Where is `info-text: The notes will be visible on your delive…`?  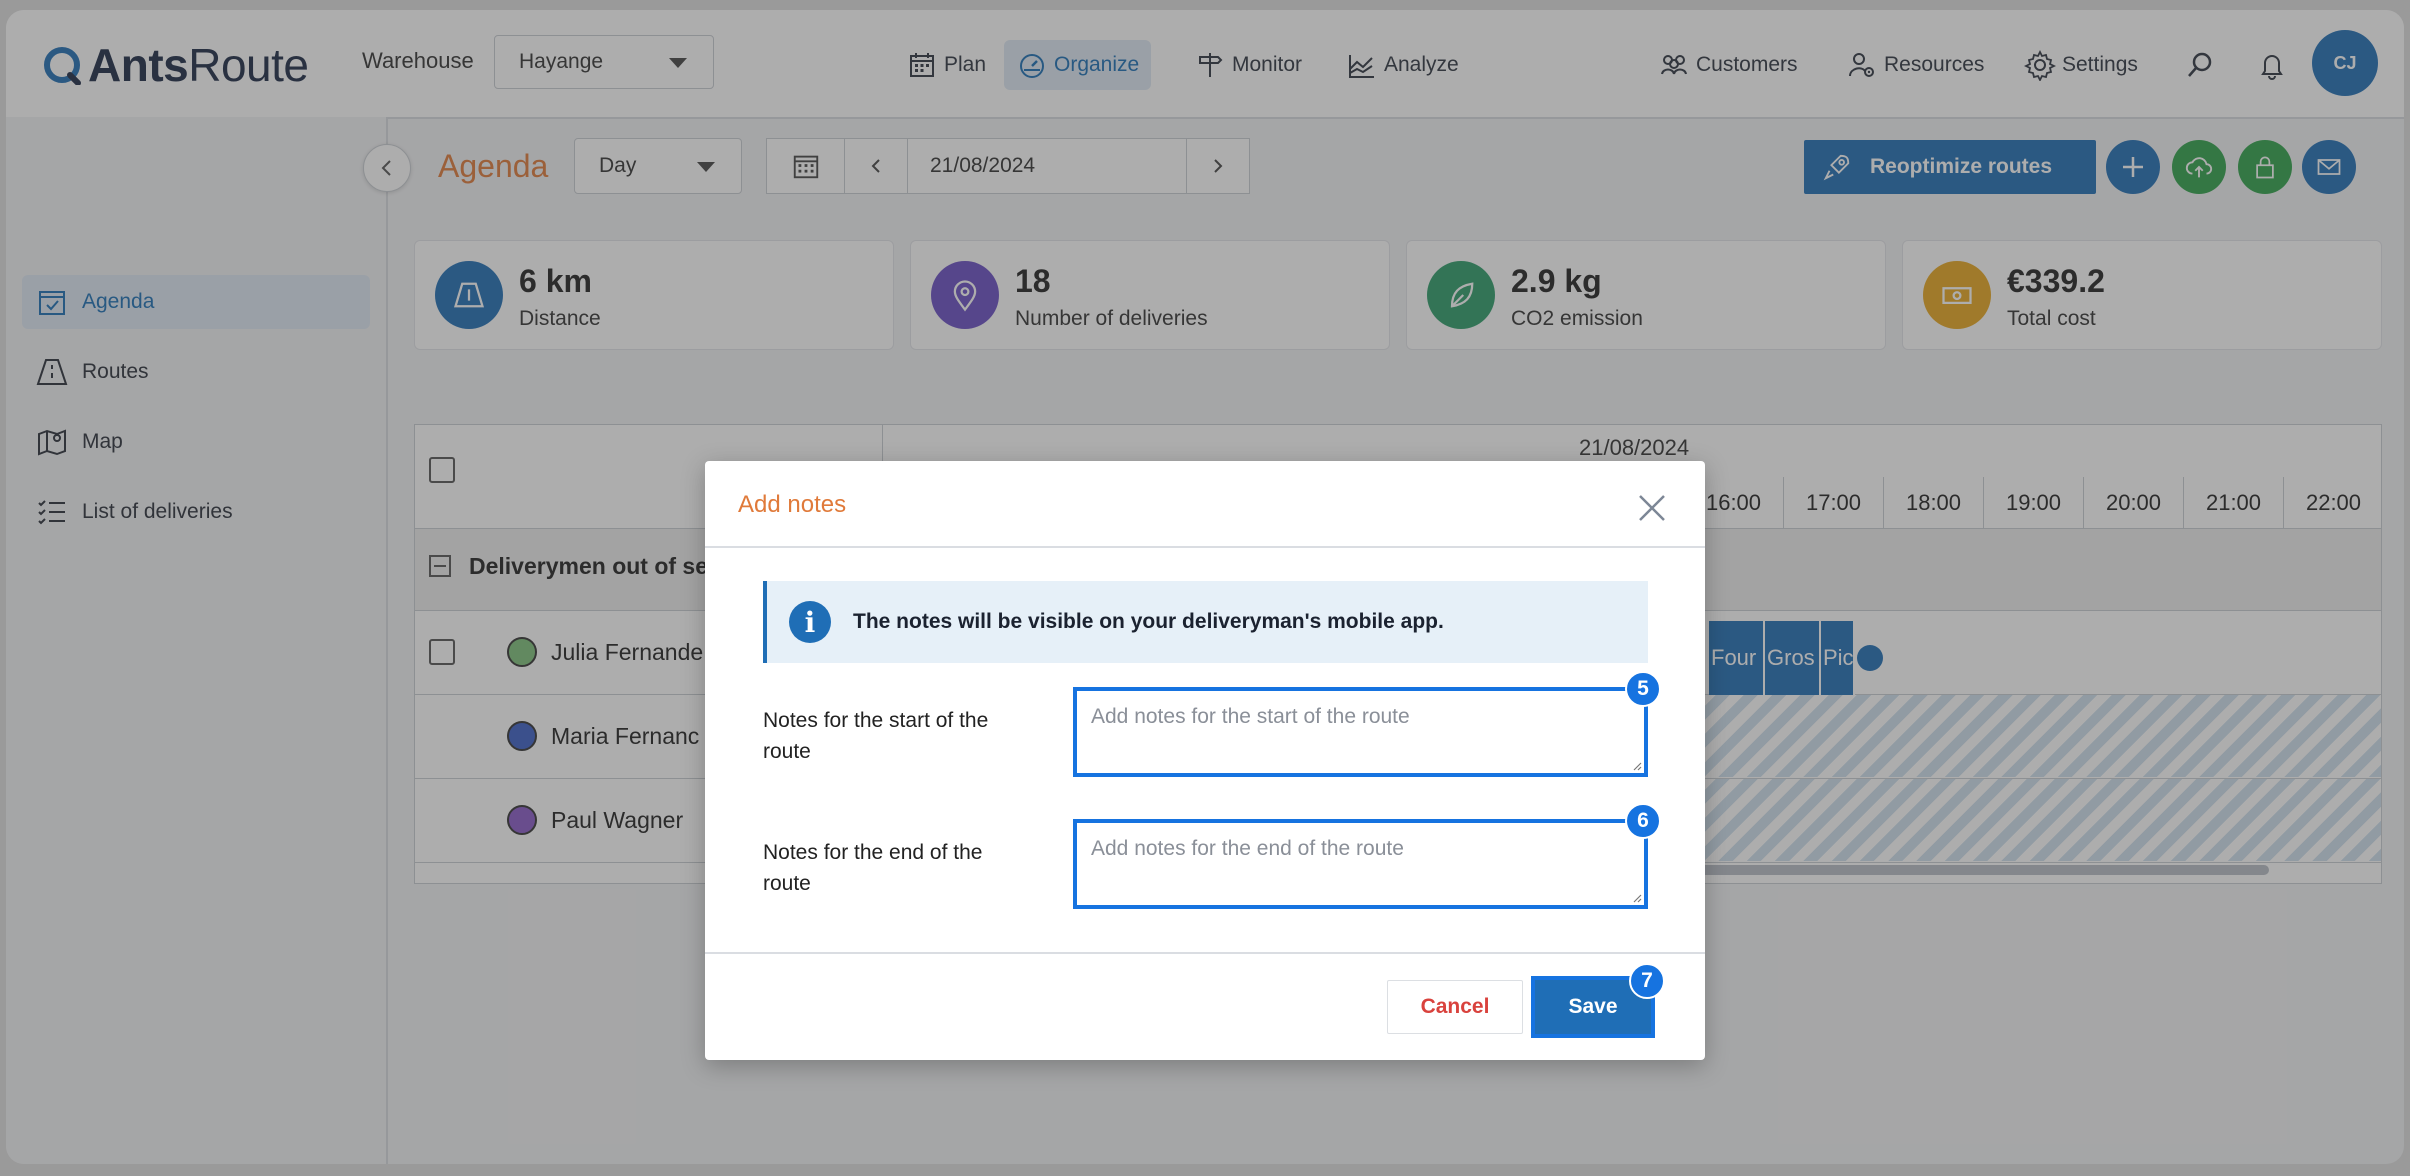
info-text: The notes will be visible on your delive… is located at coordinates (1148, 621).